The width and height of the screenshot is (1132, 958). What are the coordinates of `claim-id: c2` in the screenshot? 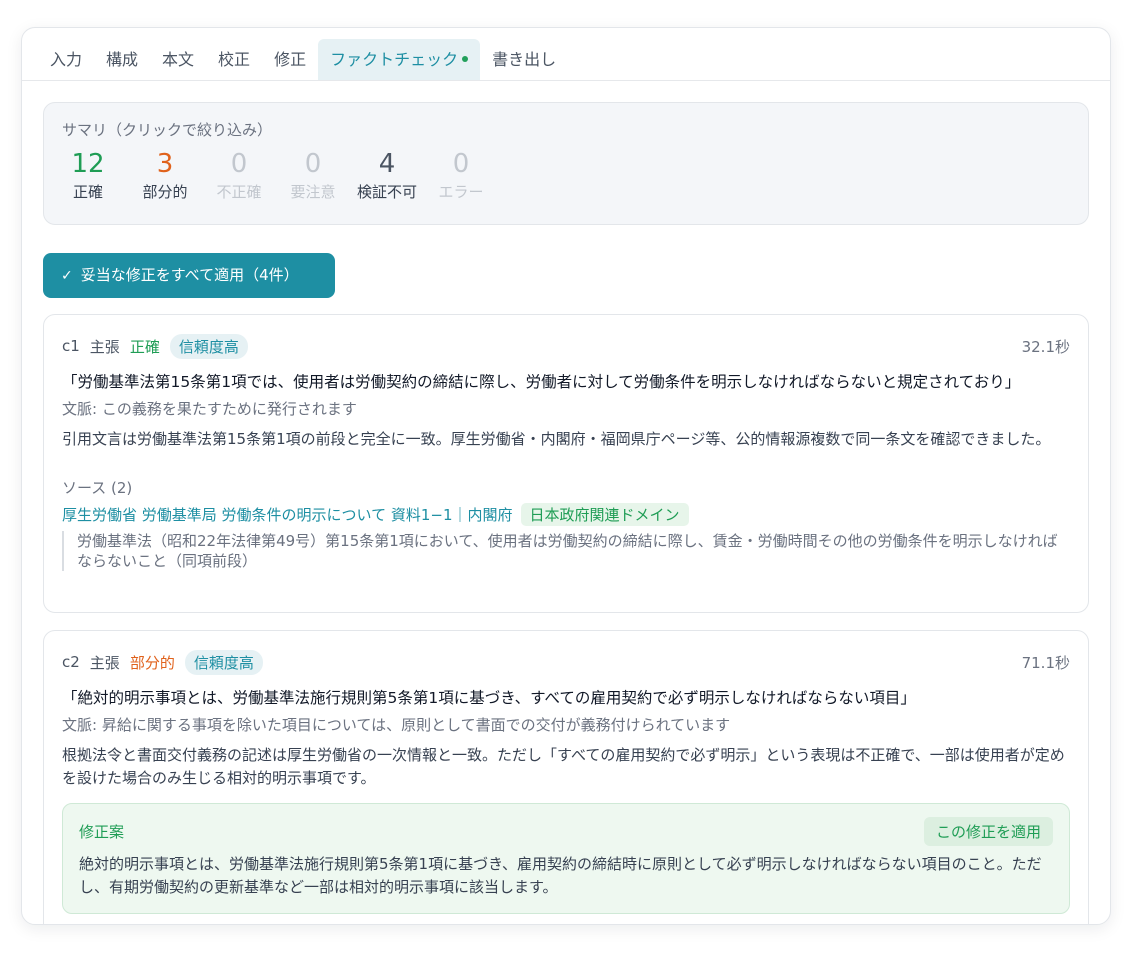 It's located at (71, 662).